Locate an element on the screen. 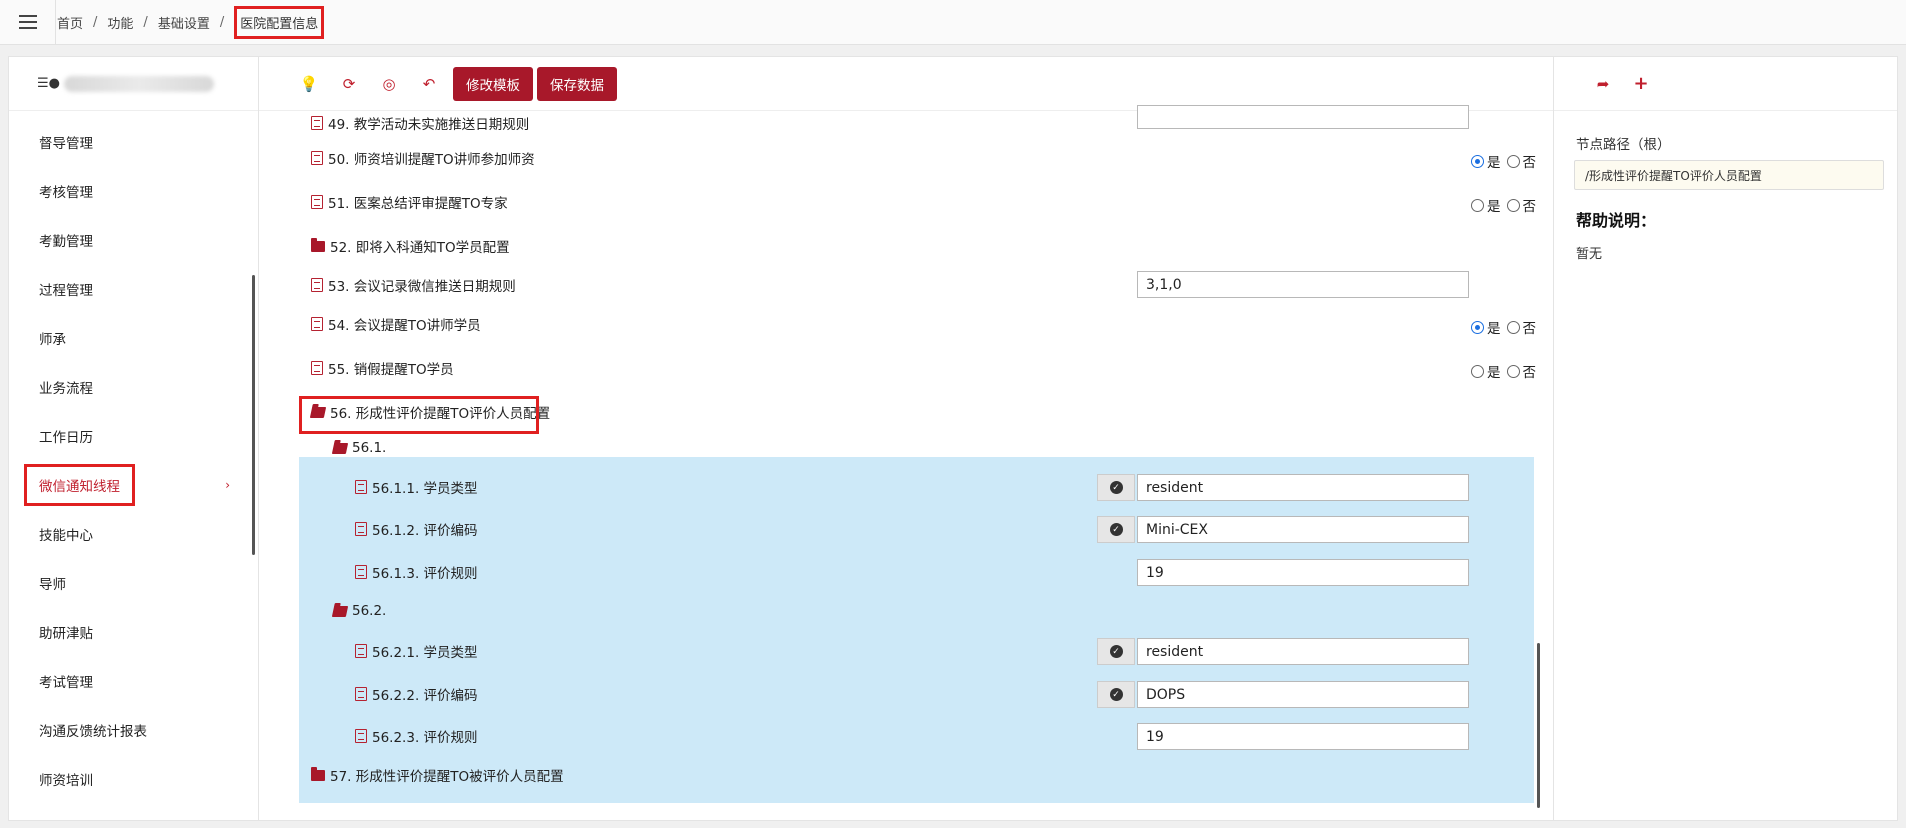  sidebar-item: 过程管理 is located at coordinates (133, 288).